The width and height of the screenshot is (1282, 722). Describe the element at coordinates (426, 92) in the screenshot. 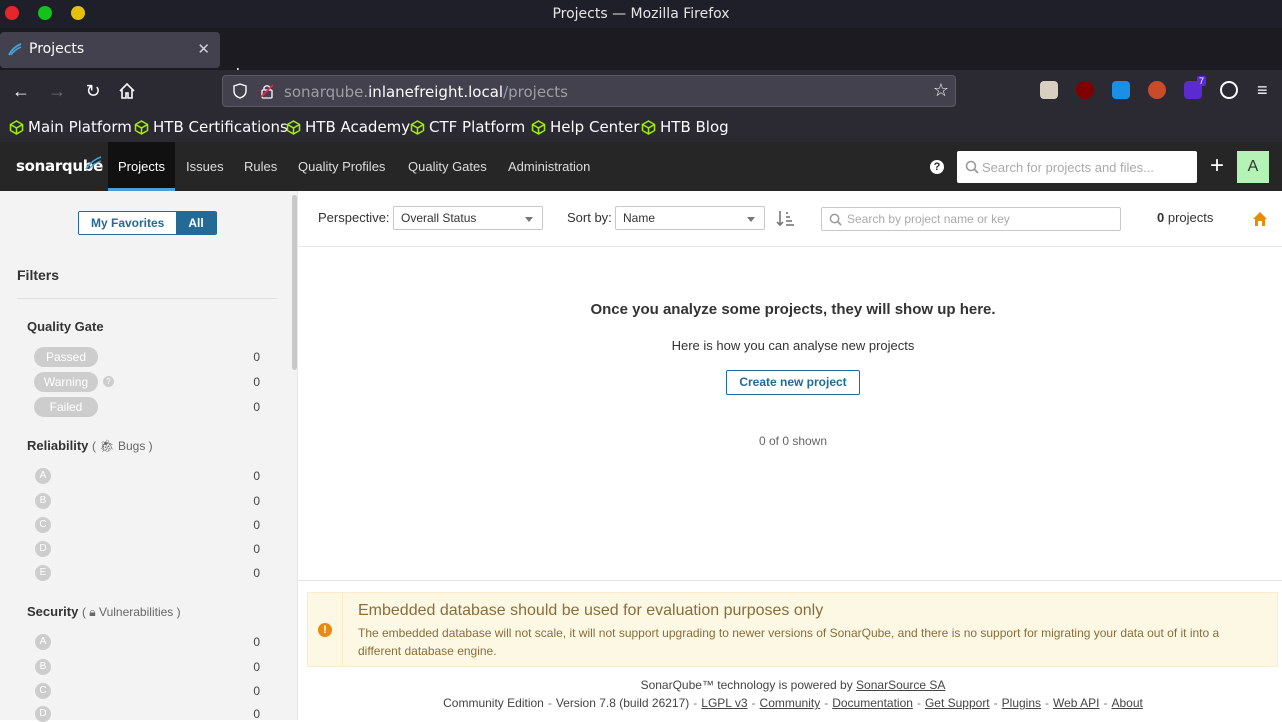

I see `url-text: sonarqube.inlanefreight.local/projects` at that location.